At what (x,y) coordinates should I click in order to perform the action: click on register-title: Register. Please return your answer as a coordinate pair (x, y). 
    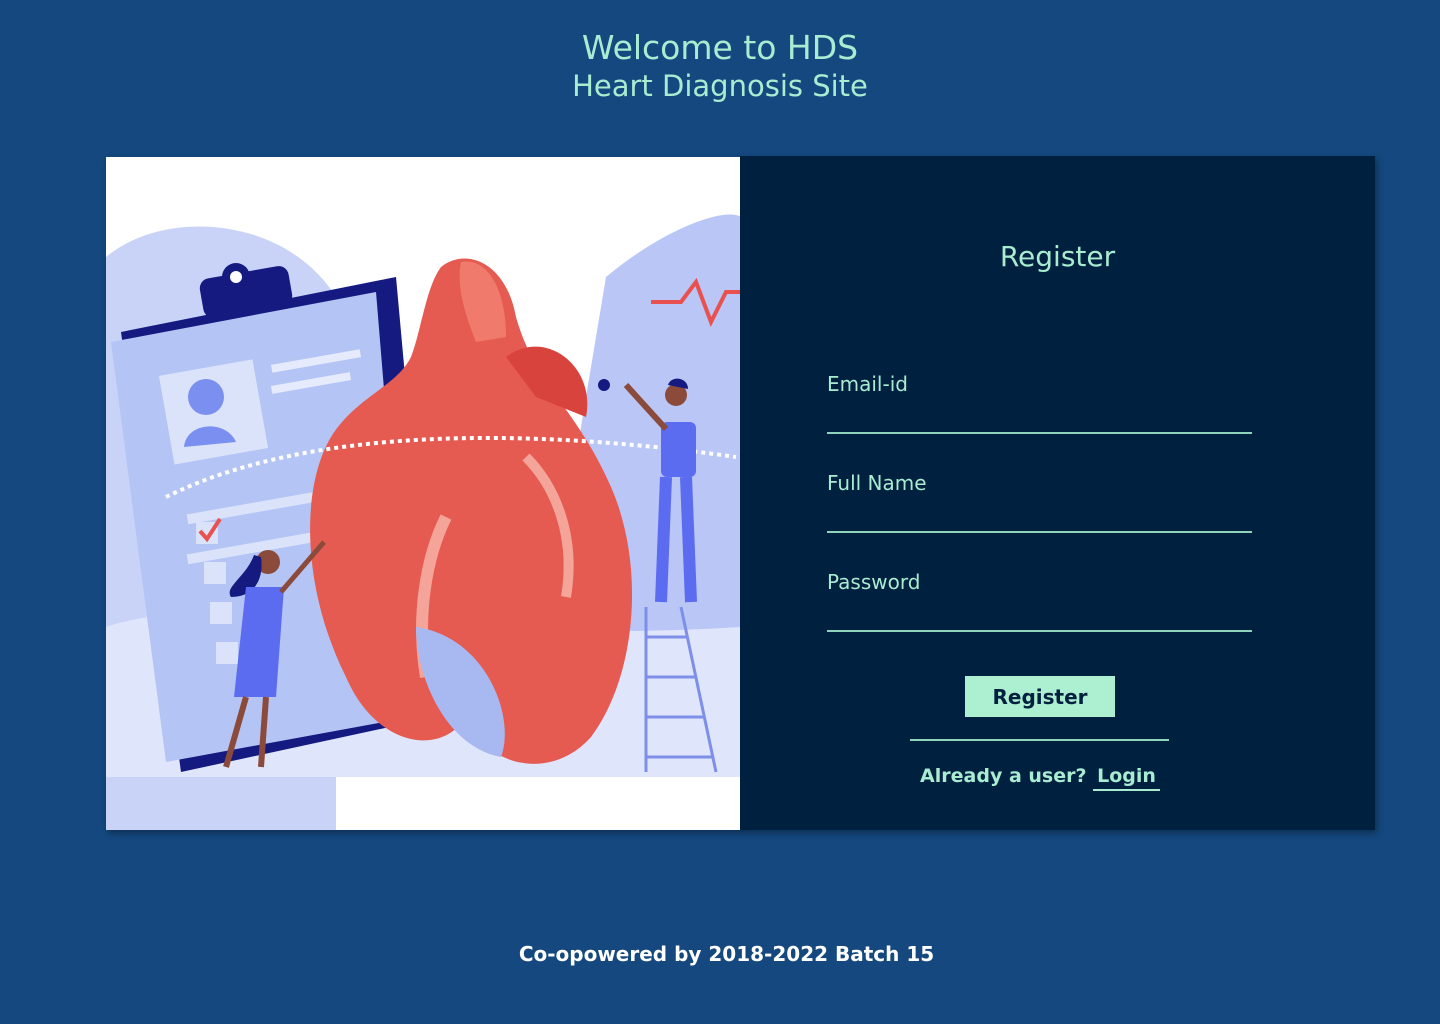
    Looking at the image, I should click on (1057, 256).